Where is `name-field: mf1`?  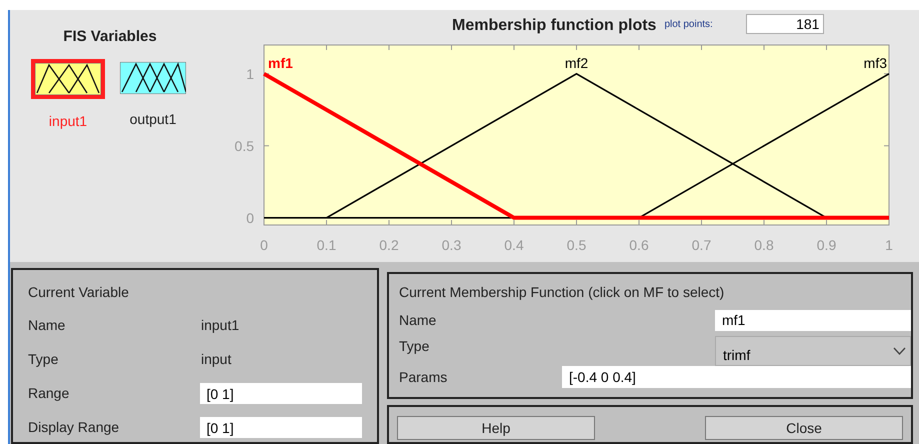
name-field: mf1 is located at coordinates (813, 320).